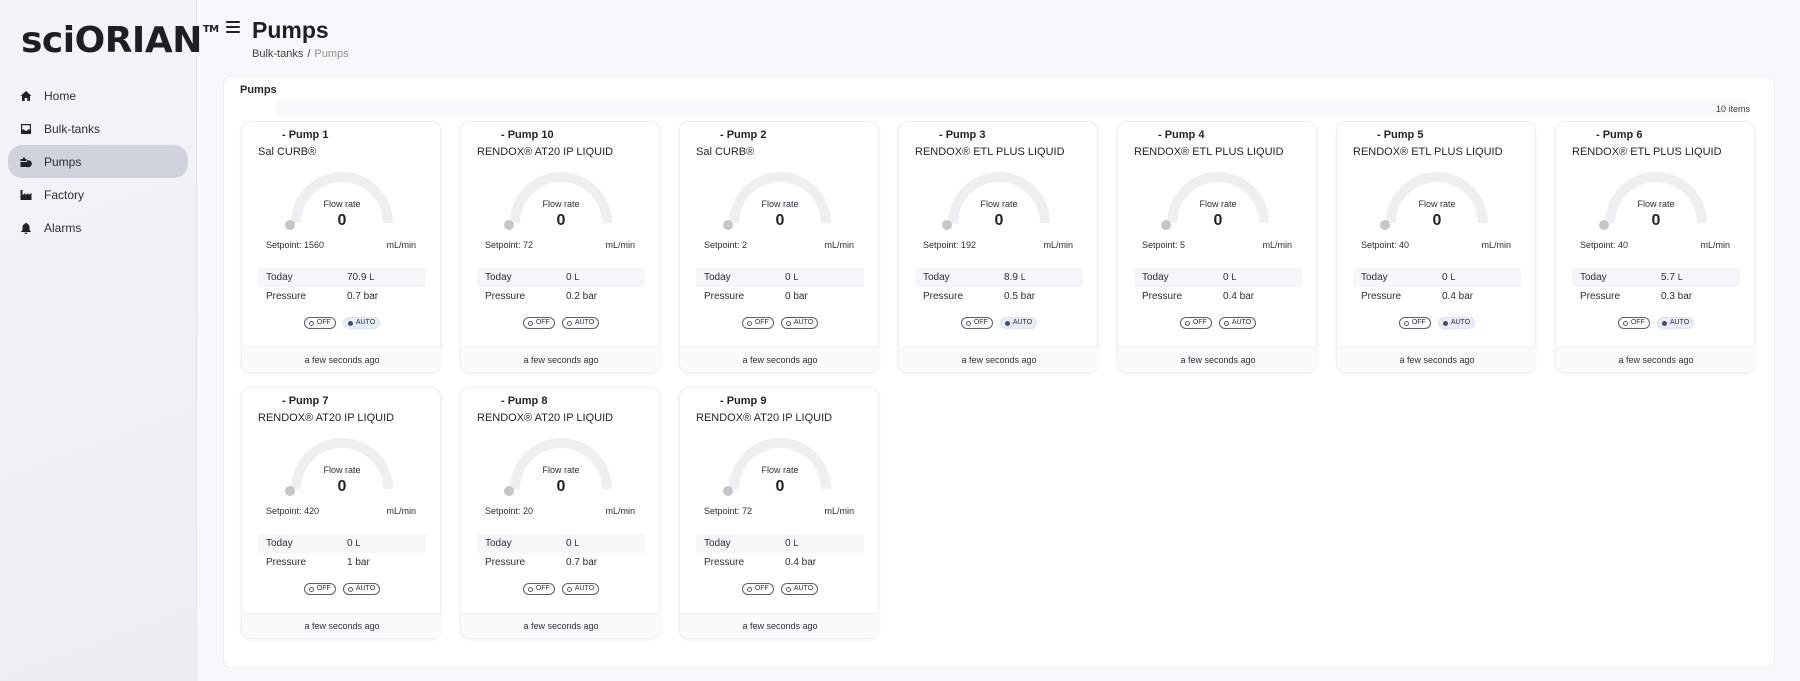 The image size is (1800, 681). What do you see at coordinates (342, 277) in the screenshot?
I see `today-row: Today 70.9 L` at bounding box center [342, 277].